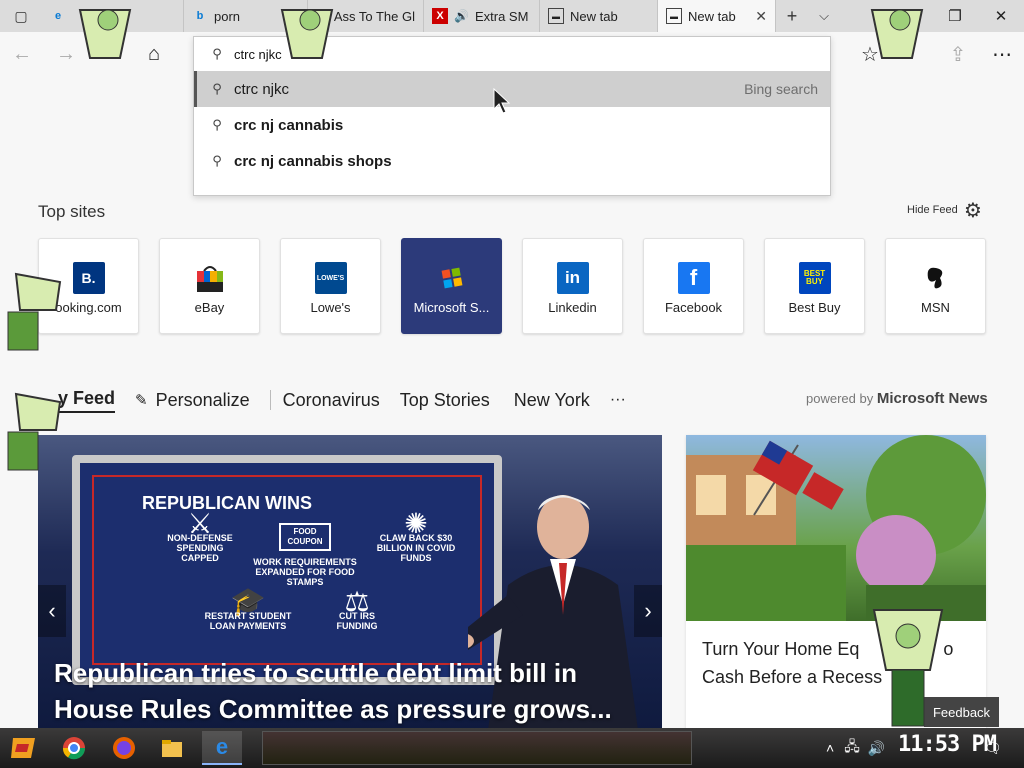  I want to click on tab-5: ▬ New tab, so click(599, 16).